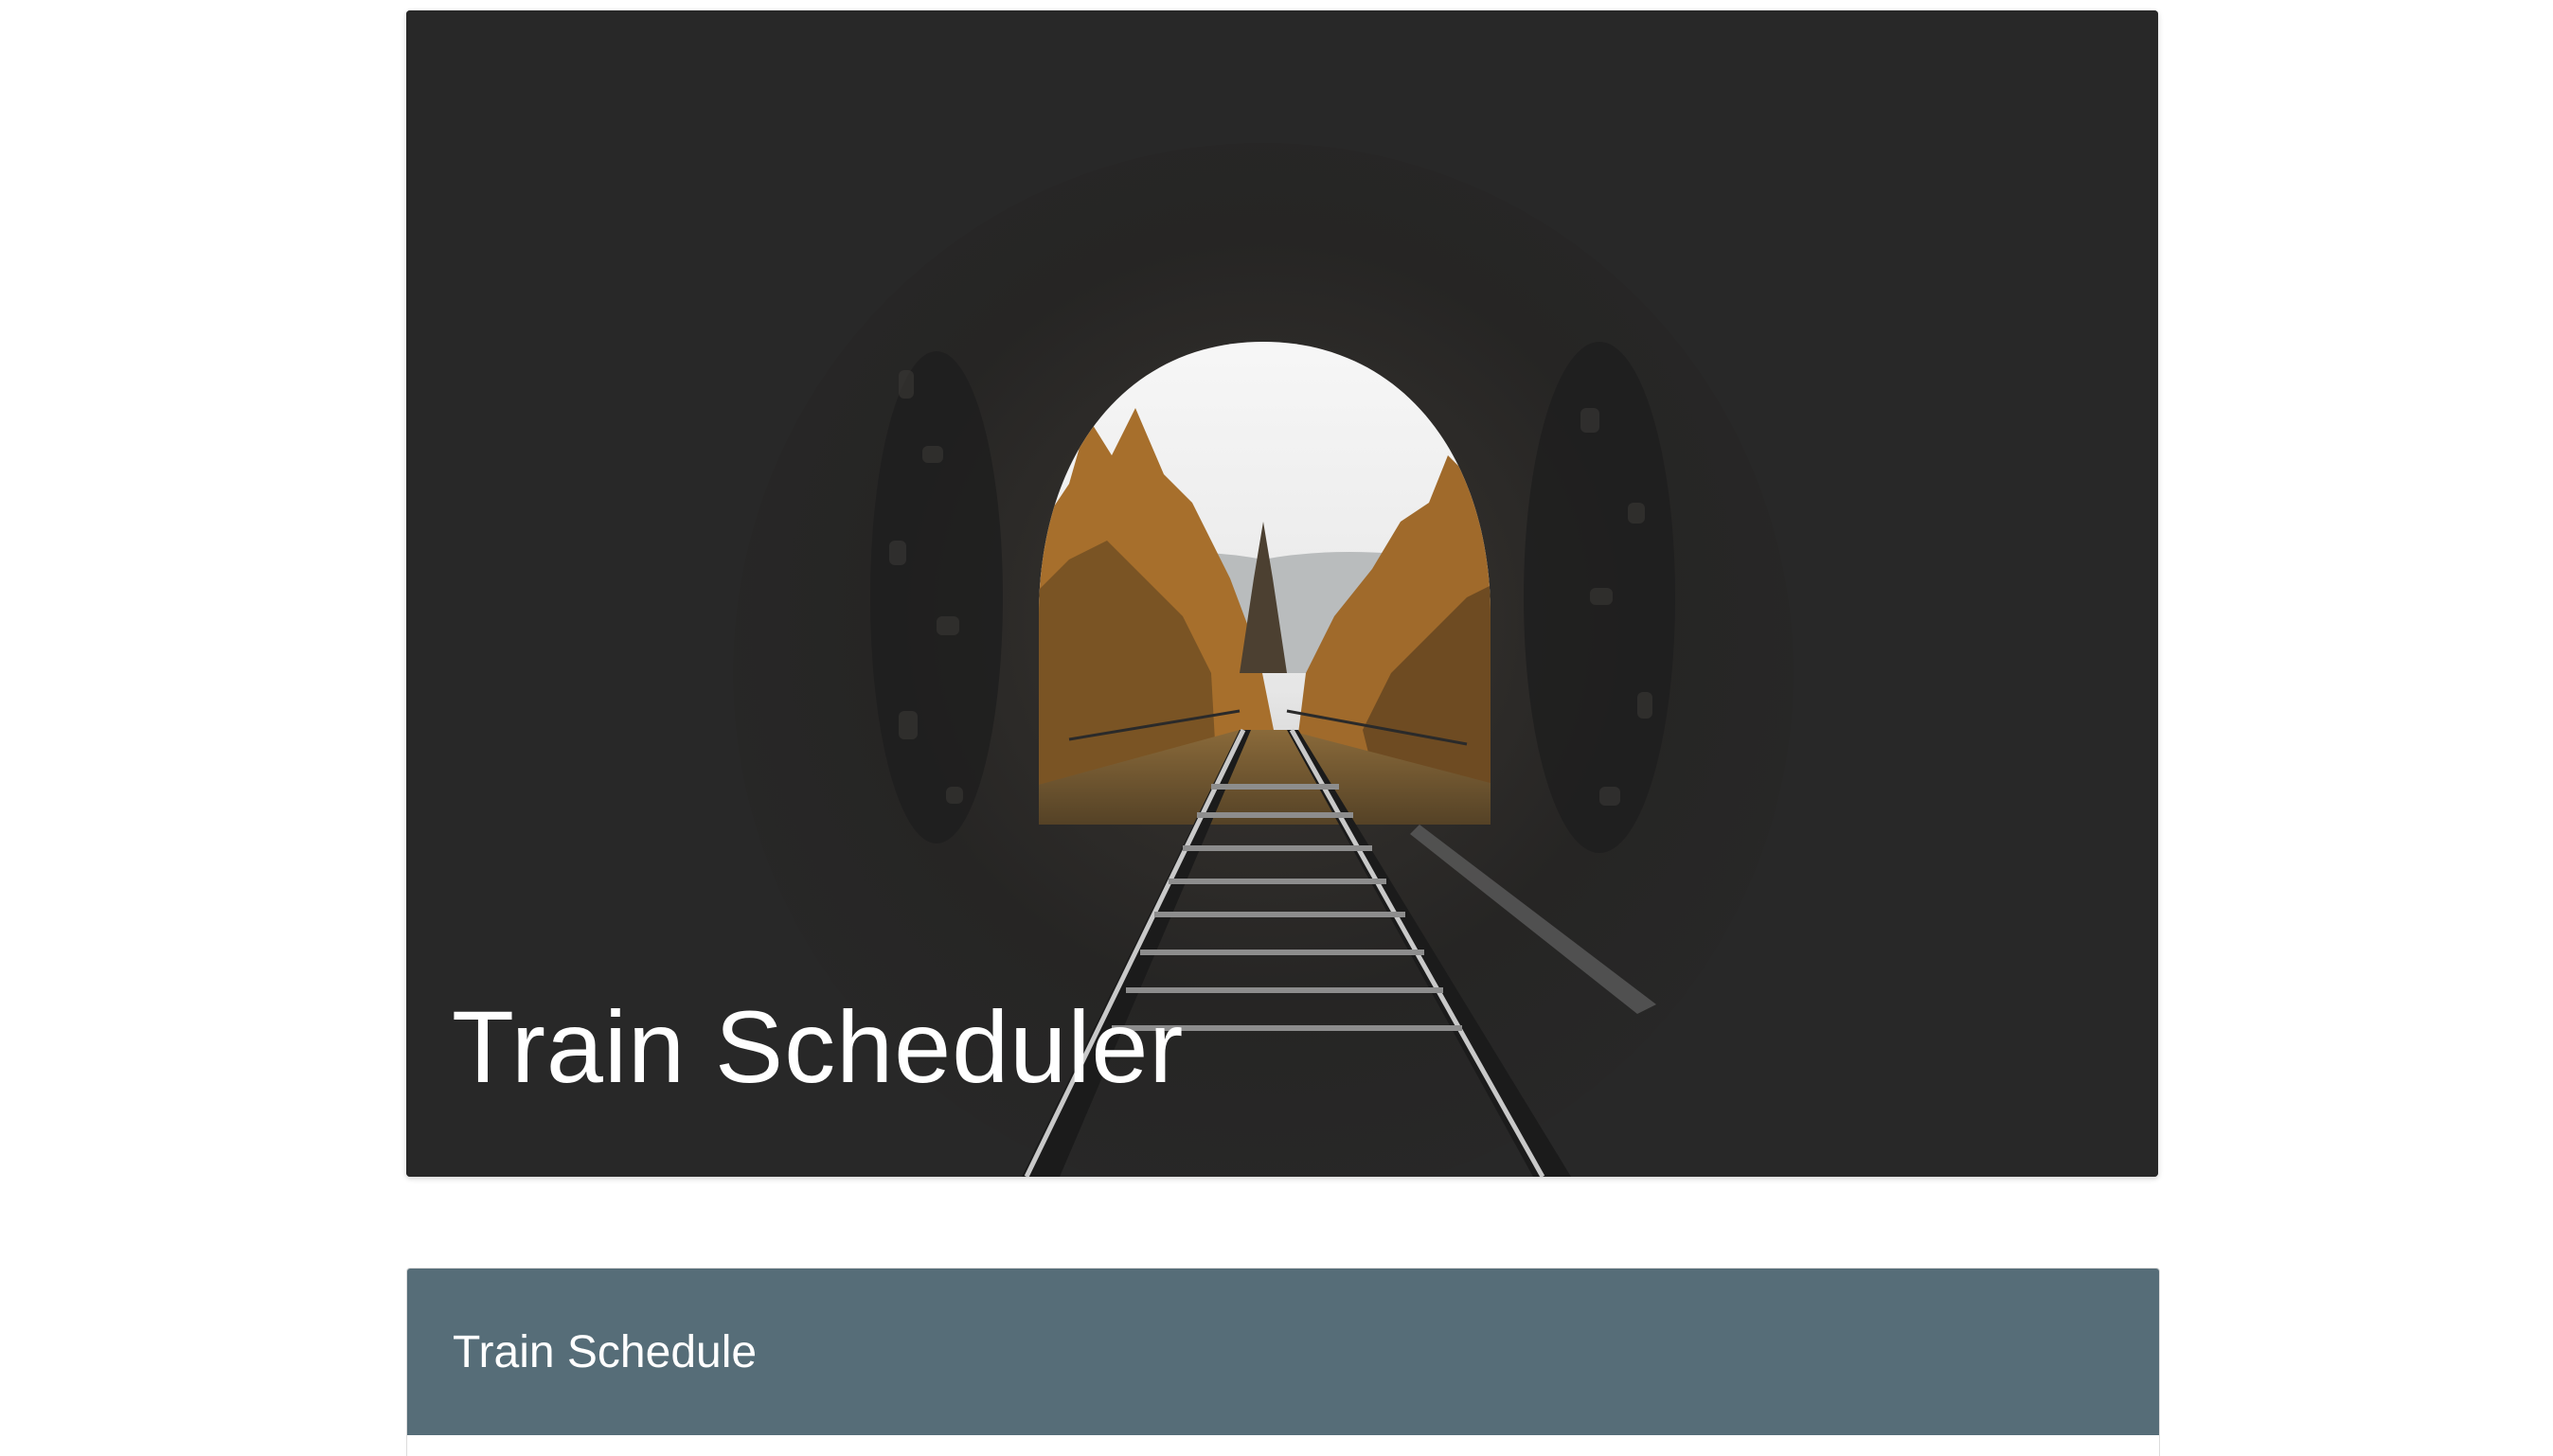  What do you see at coordinates (818, 1046) in the screenshot?
I see `page-title: Train Scheduler` at bounding box center [818, 1046].